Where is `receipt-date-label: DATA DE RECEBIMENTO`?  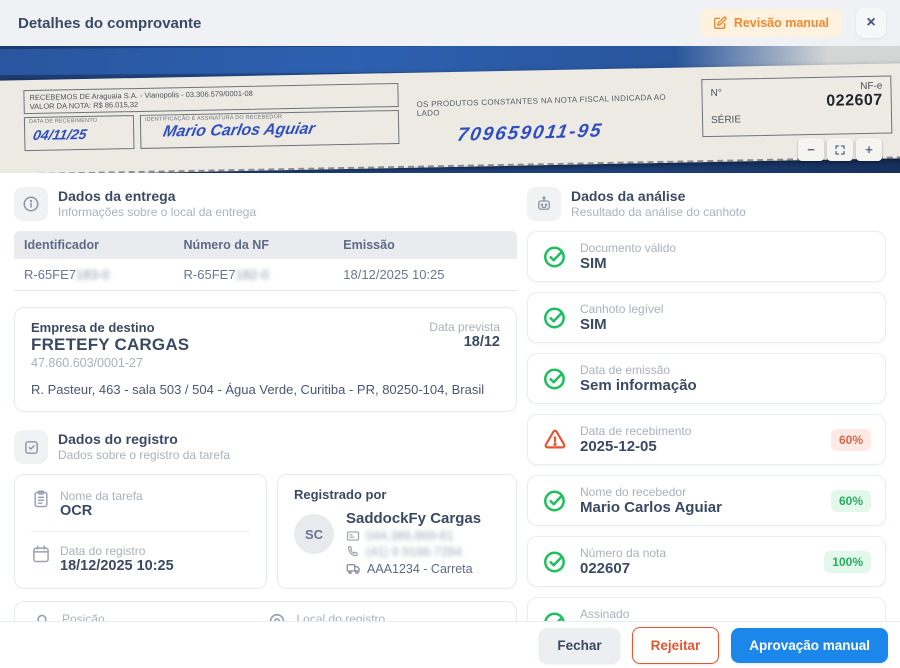
receipt-date-label: DATA DE RECEBIMENTO is located at coordinates (63, 121).